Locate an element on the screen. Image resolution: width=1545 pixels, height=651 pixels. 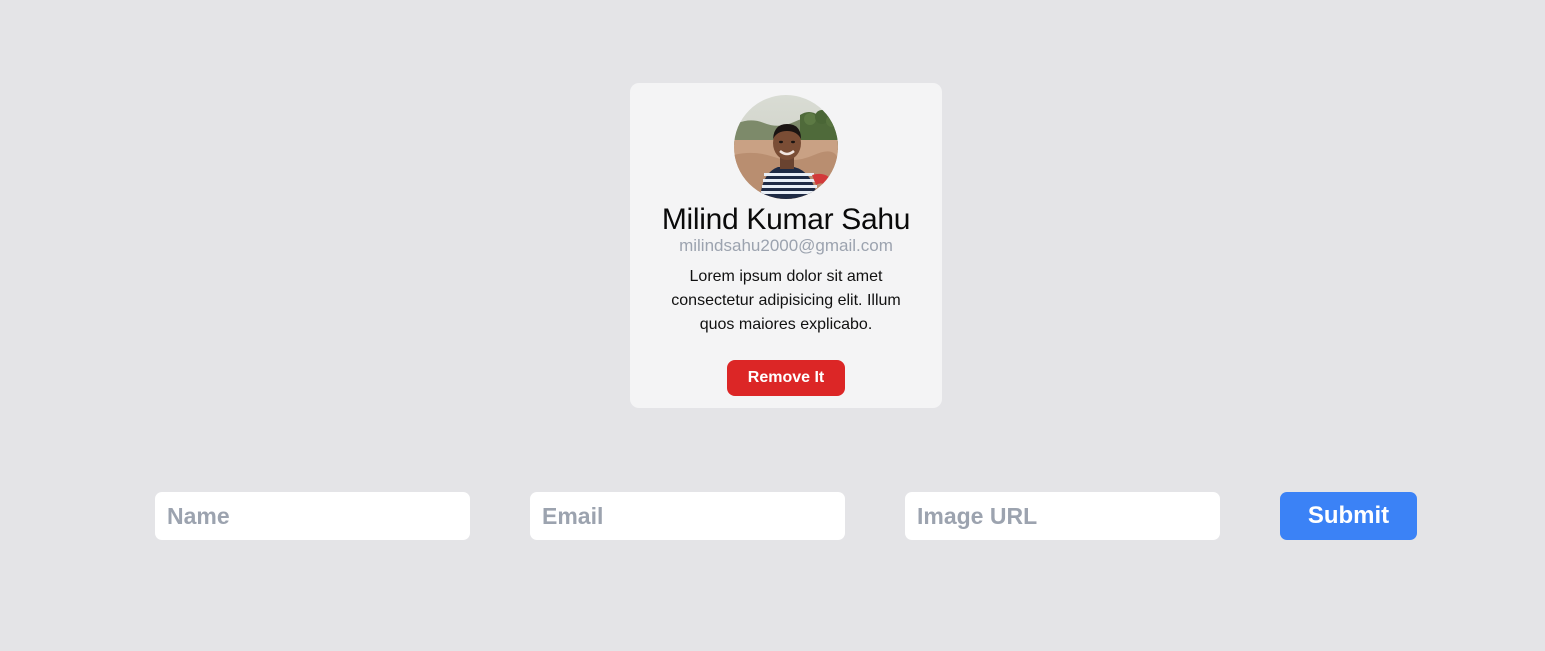
avatar-photo is located at coordinates (786, 147).